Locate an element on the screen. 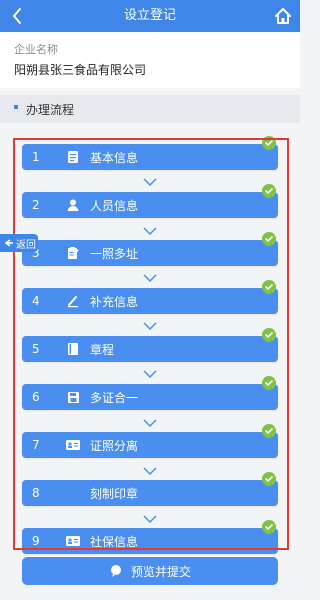 The height and width of the screenshot is (600, 320). pen-icon is located at coordinates (73, 301).